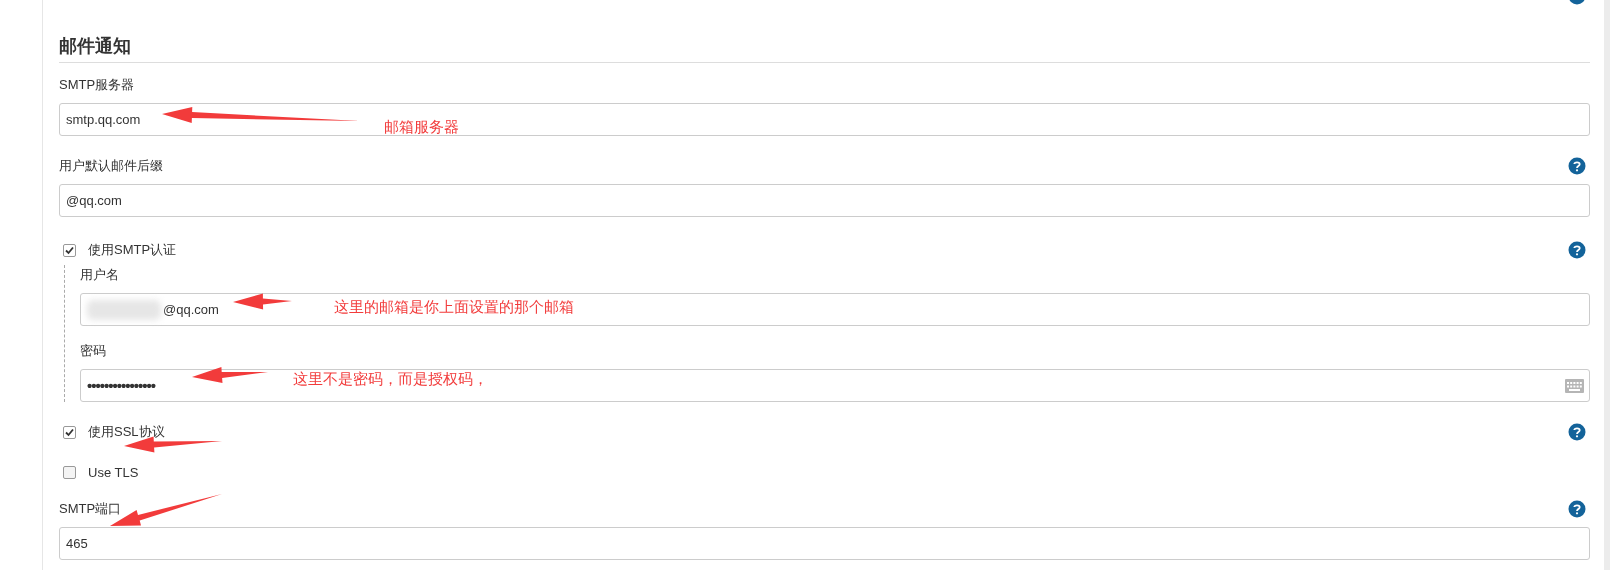 The width and height of the screenshot is (1610, 570). Describe the element at coordinates (111, 166) in the screenshot. I see `field-label: 用户默认邮件后缀` at that location.